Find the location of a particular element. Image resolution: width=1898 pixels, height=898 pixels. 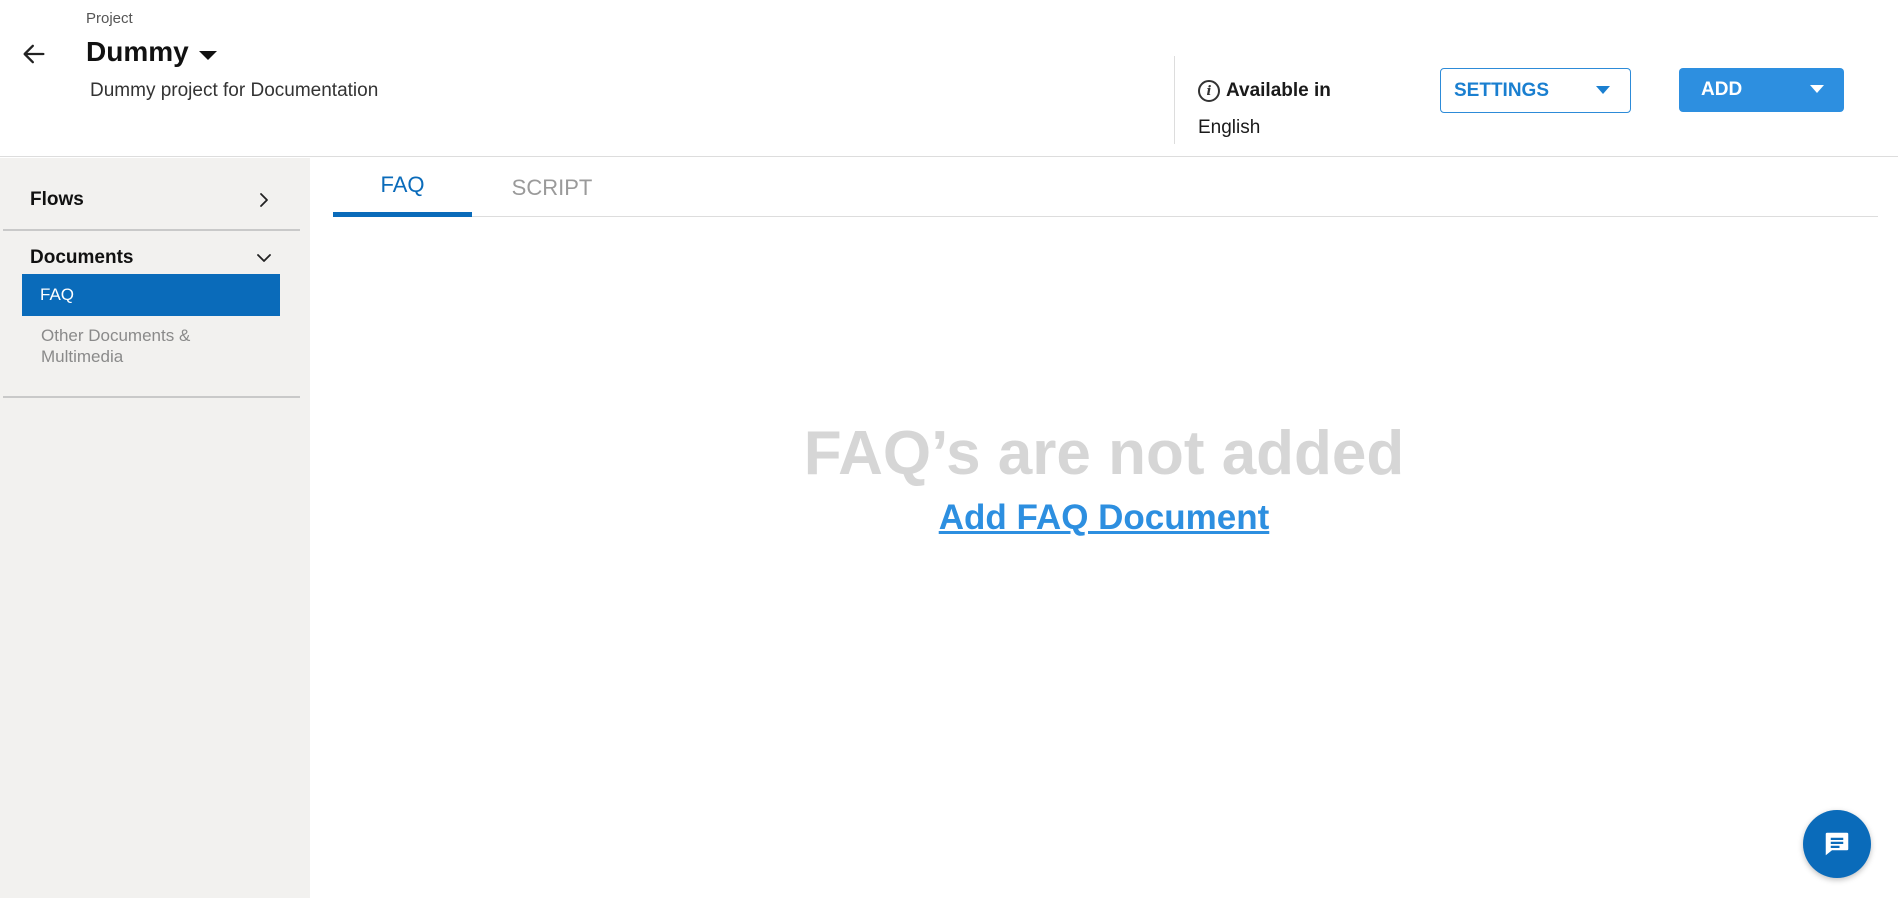

settings-button: SETTINGS is located at coordinates (1535, 90).